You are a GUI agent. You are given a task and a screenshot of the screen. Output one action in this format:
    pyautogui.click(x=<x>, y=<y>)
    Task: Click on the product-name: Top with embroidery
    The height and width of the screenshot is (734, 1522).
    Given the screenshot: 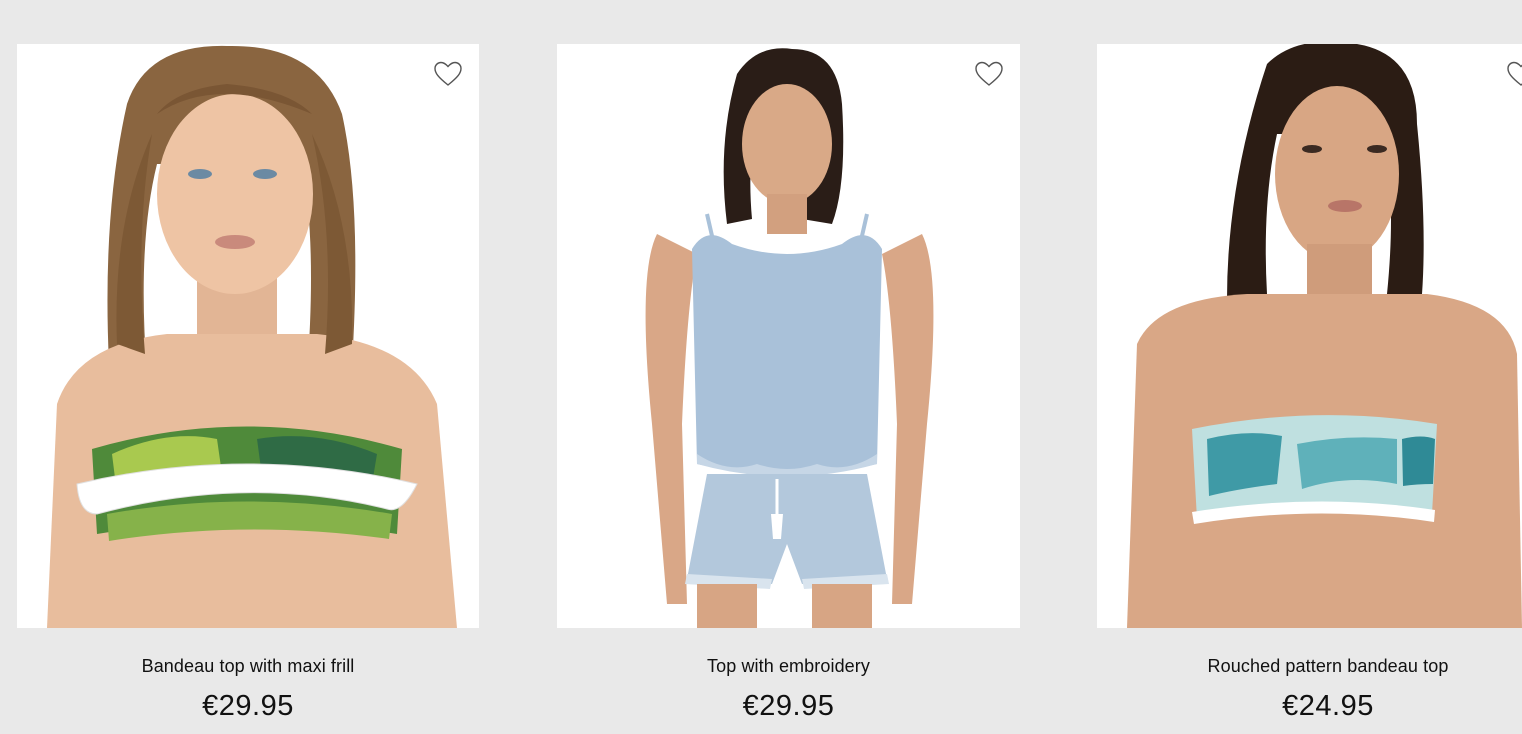 What is the action you would take?
    pyautogui.click(x=788, y=666)
    